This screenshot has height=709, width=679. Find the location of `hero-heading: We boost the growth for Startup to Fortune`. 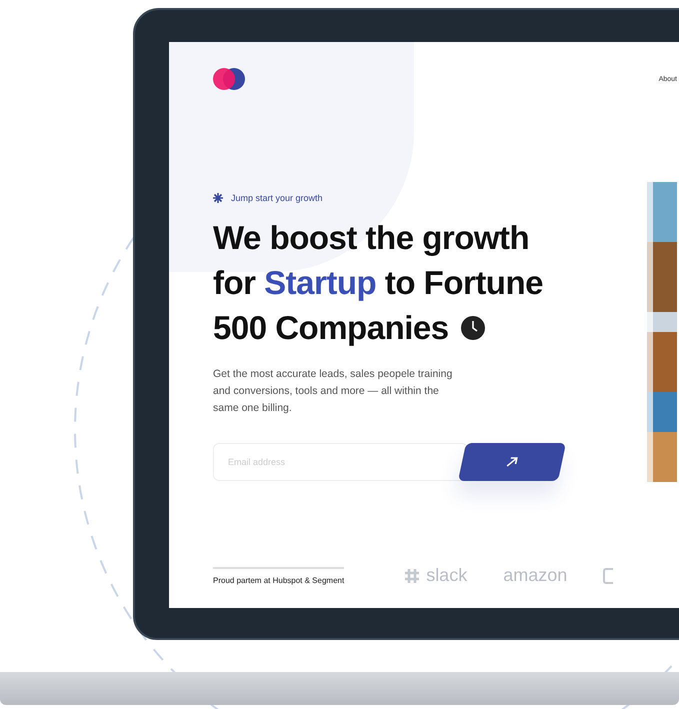

hero-heading: We boost the growth for Startup to Fortune is located at coordinates (378, 260).